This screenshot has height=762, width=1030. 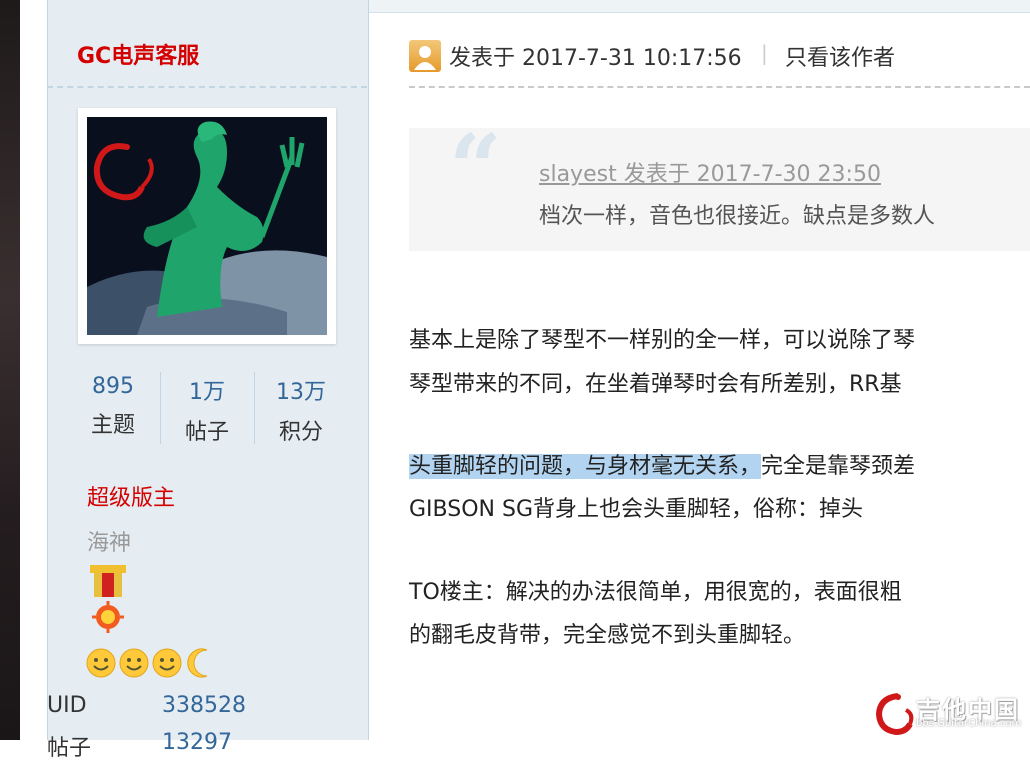 What do you see at coordinates (108, 601) in the screenshot?
I see `medal-icon` at bounding box center [108, 601].